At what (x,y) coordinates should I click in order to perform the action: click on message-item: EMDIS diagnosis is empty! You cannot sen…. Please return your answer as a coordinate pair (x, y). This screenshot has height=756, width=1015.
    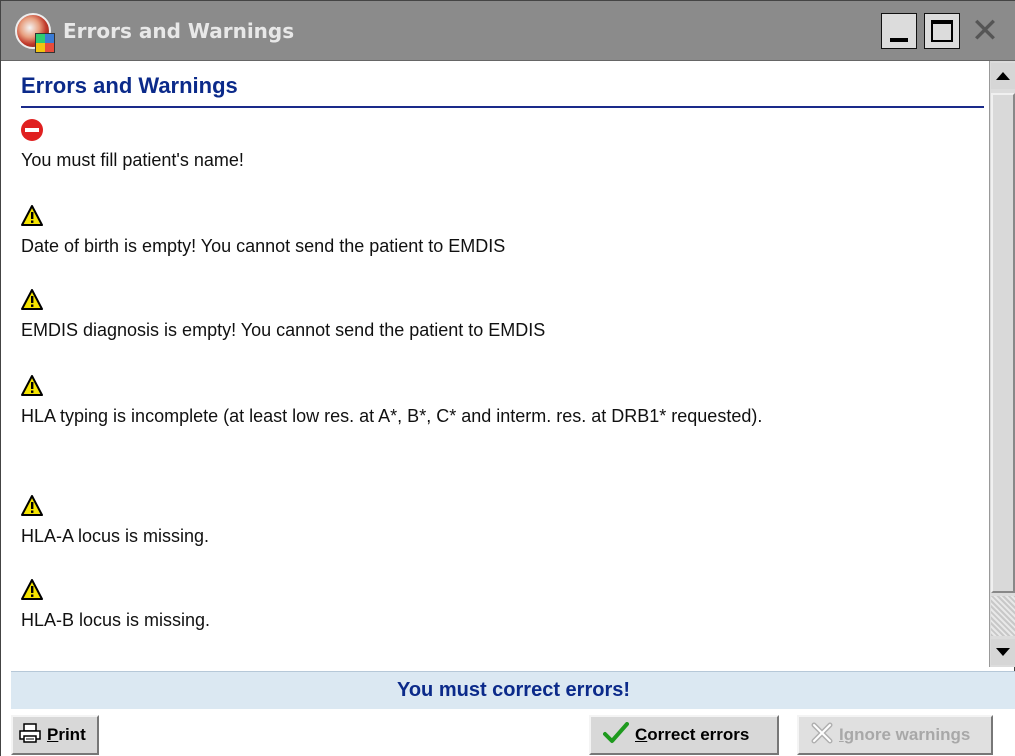
    Looking at the image, I should click on (501, 316).